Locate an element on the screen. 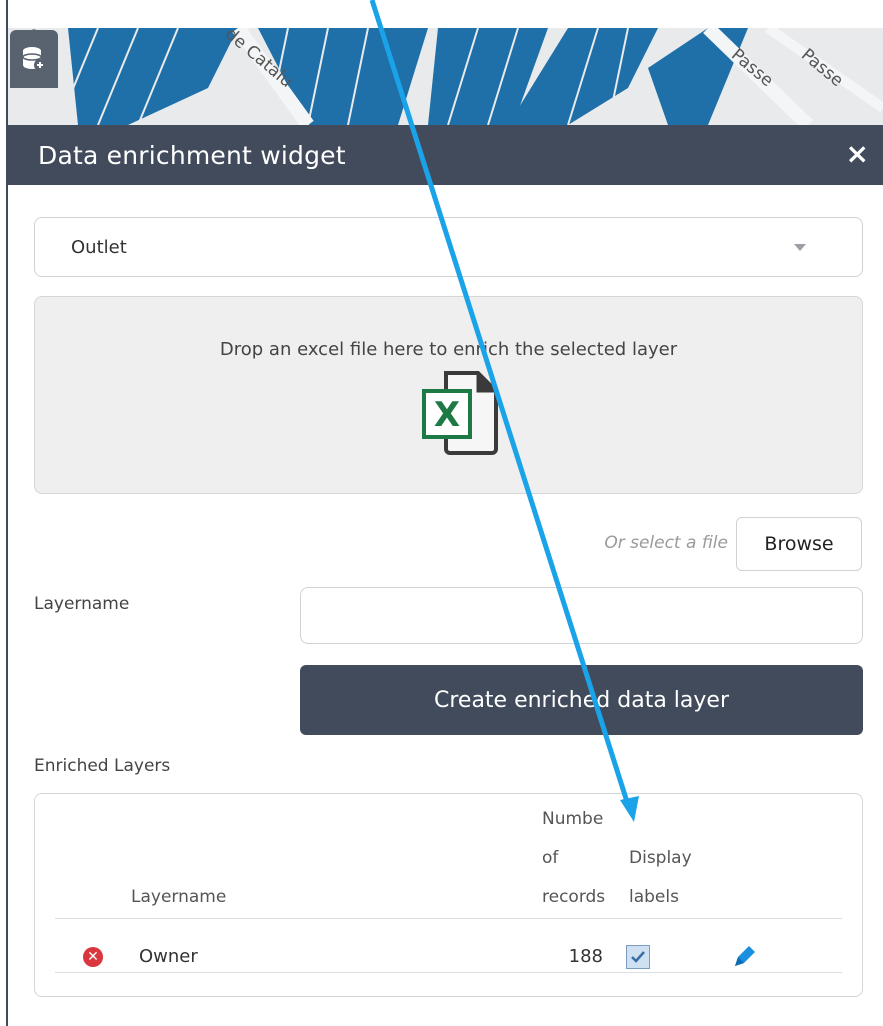 This screenshot has height=1026, width=883. row-records: 188 is located at coordinates (585, 956).